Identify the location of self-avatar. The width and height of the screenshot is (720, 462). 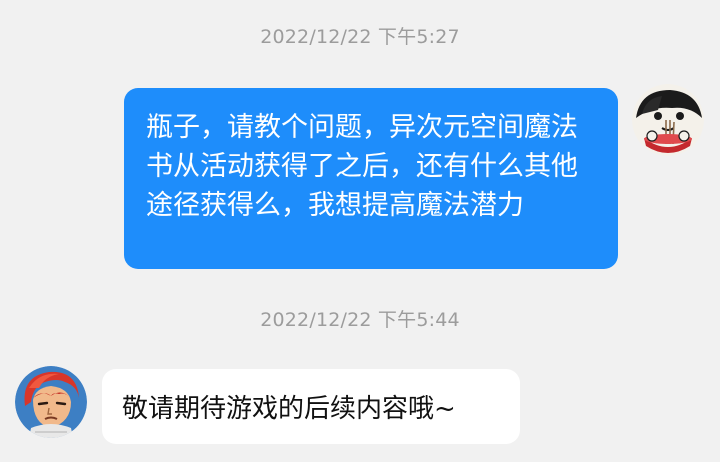
(668, 120).